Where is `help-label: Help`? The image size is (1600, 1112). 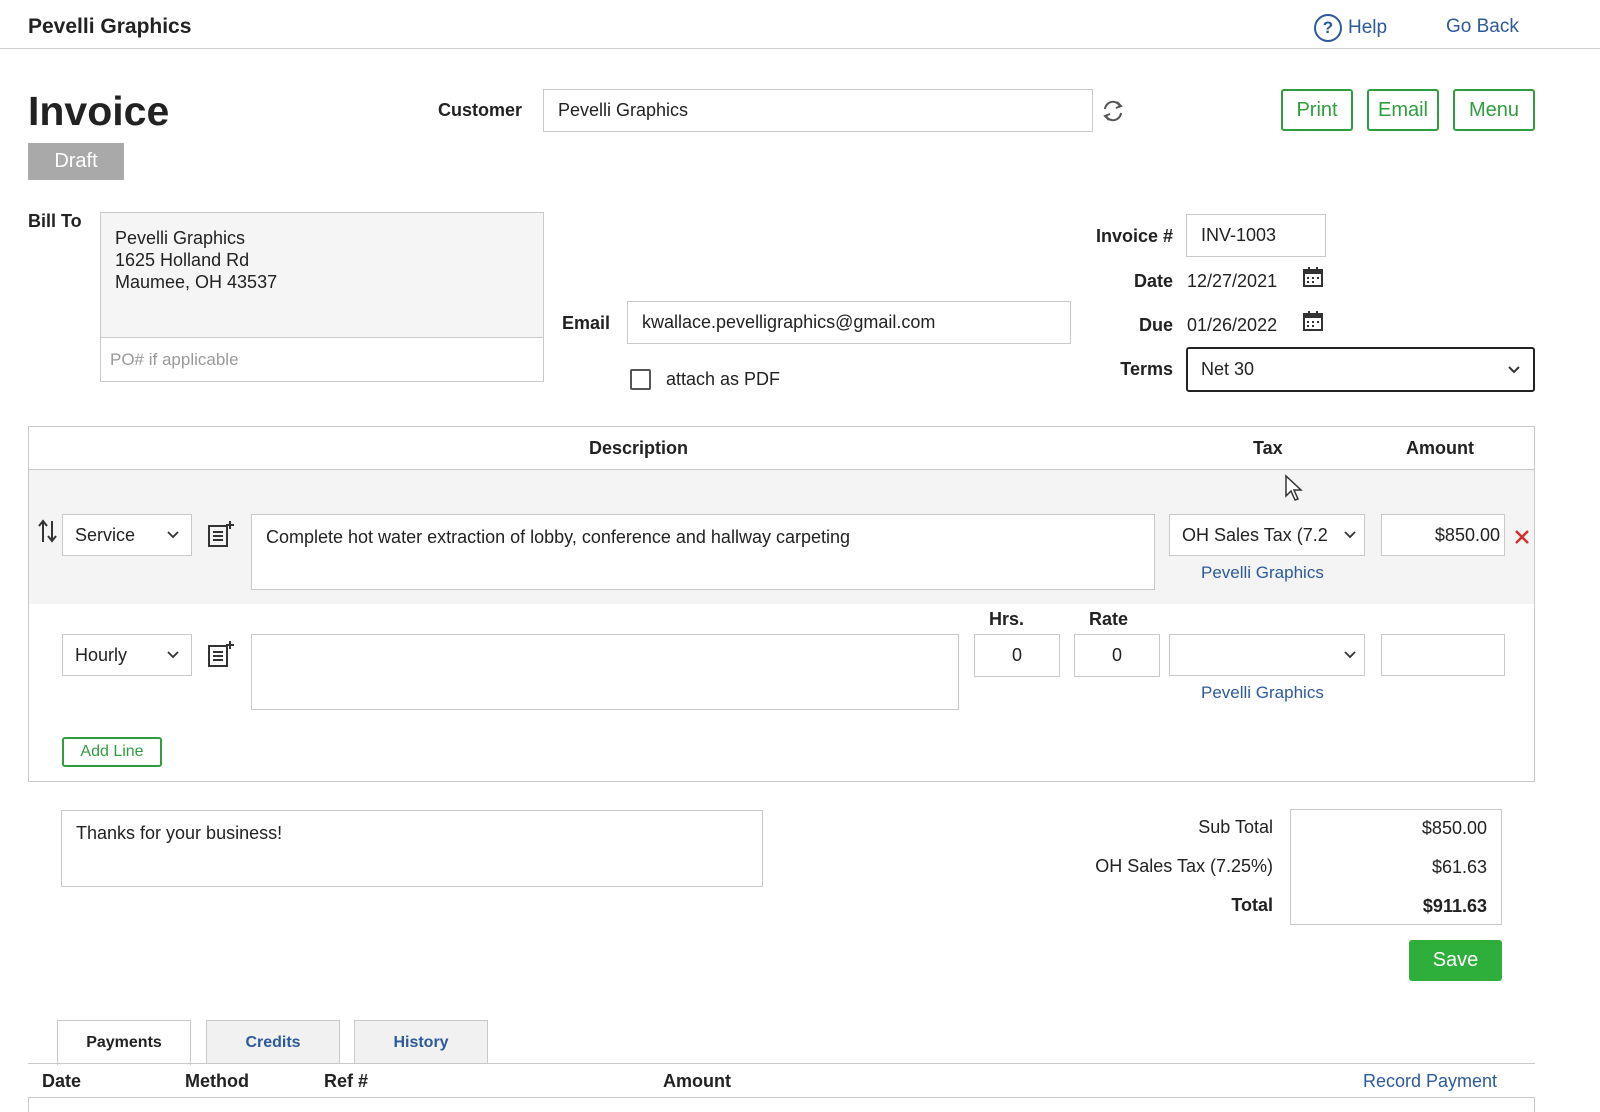
help-label: Help is located at coordinates (1368, 27).